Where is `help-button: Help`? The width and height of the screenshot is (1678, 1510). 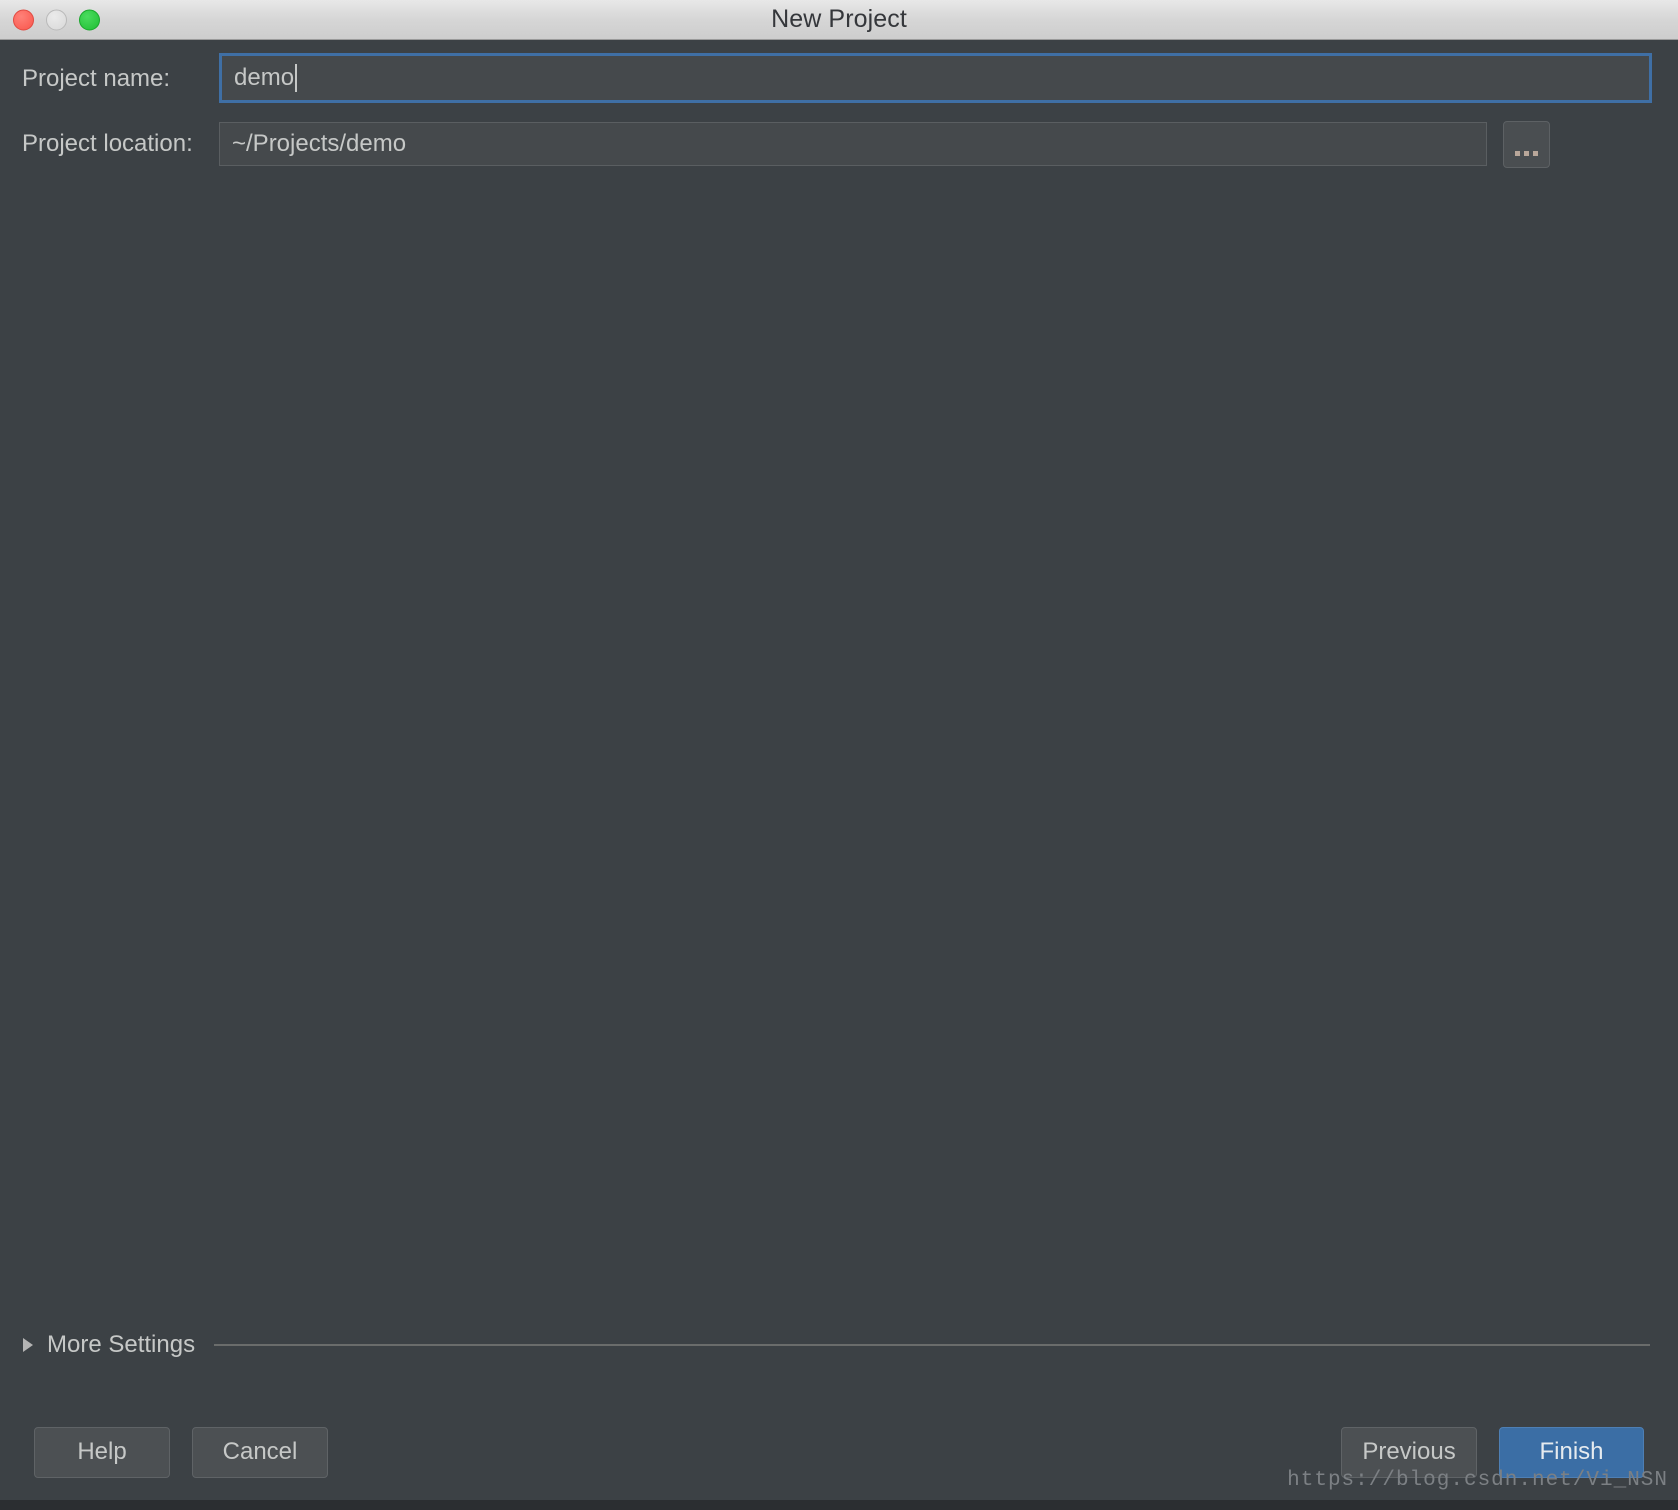
help-button: Help is located at coordinates (102, 1452).